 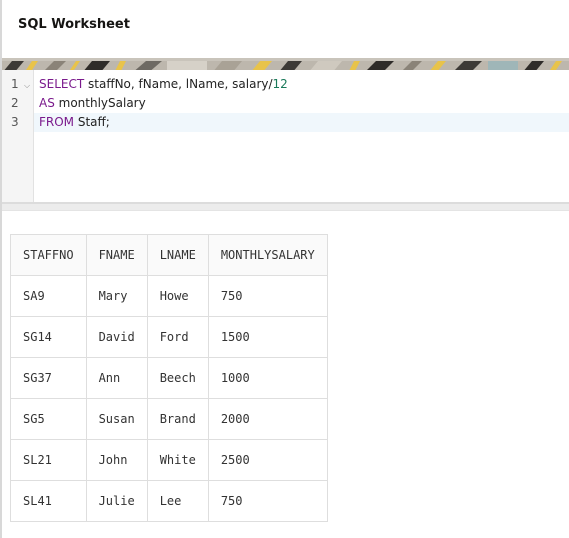 What do you see at coordinates (267, 337) in the screenshot?
I see `table-cell: 1500` at bounding box center [267, 337].